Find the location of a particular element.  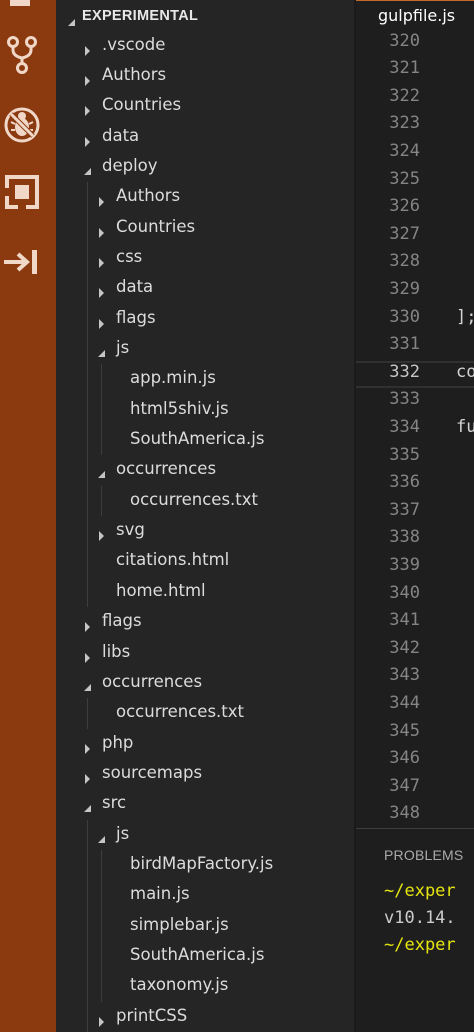

folder-item: src is located at coordinates (205, 804).